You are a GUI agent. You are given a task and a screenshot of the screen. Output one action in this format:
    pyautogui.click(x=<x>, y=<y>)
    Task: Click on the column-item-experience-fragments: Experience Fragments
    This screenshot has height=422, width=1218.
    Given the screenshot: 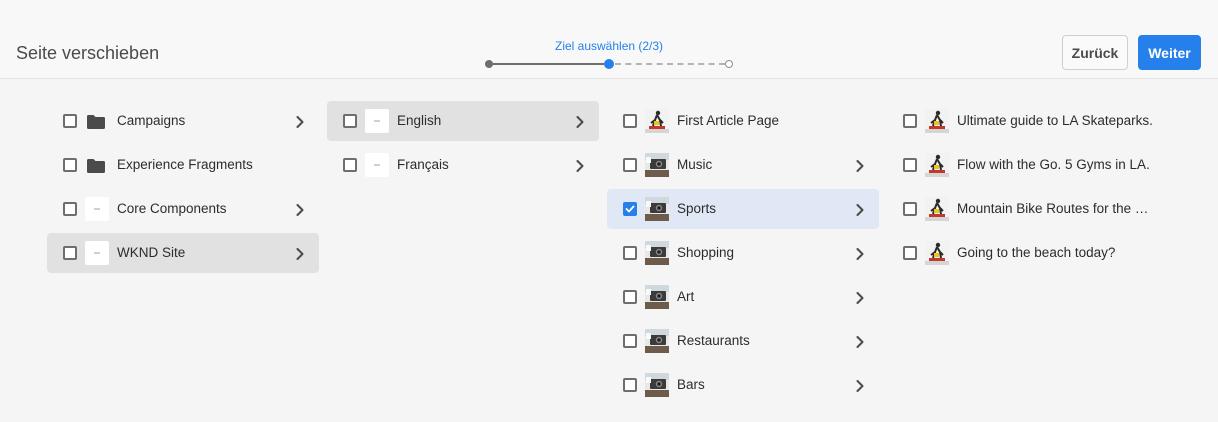 What is the action you would take?
    pyautogui.click(x=183, y=165)
    